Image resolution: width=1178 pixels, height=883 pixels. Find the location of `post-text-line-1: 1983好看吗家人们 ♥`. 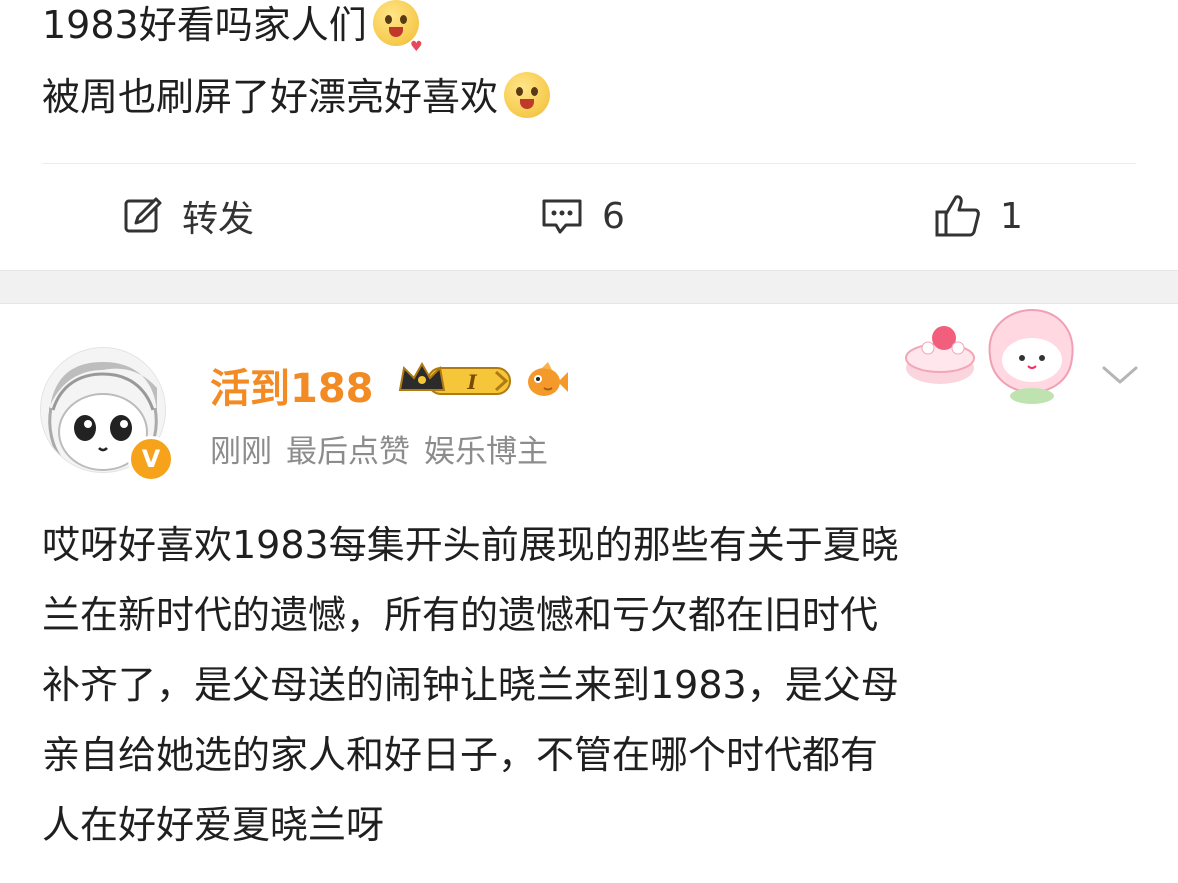

post-text-line-1: 1983好看吗家人们 ♥ is located at coordinates (232, 27).